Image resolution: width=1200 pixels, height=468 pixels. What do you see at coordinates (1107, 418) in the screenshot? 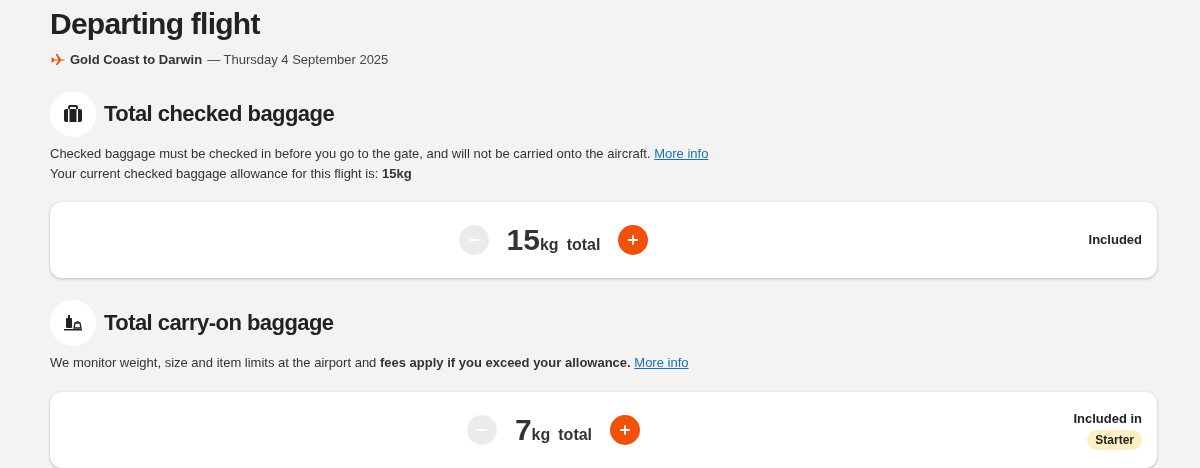
I see `included-status: Included in` at bounding box center [1107, 418].